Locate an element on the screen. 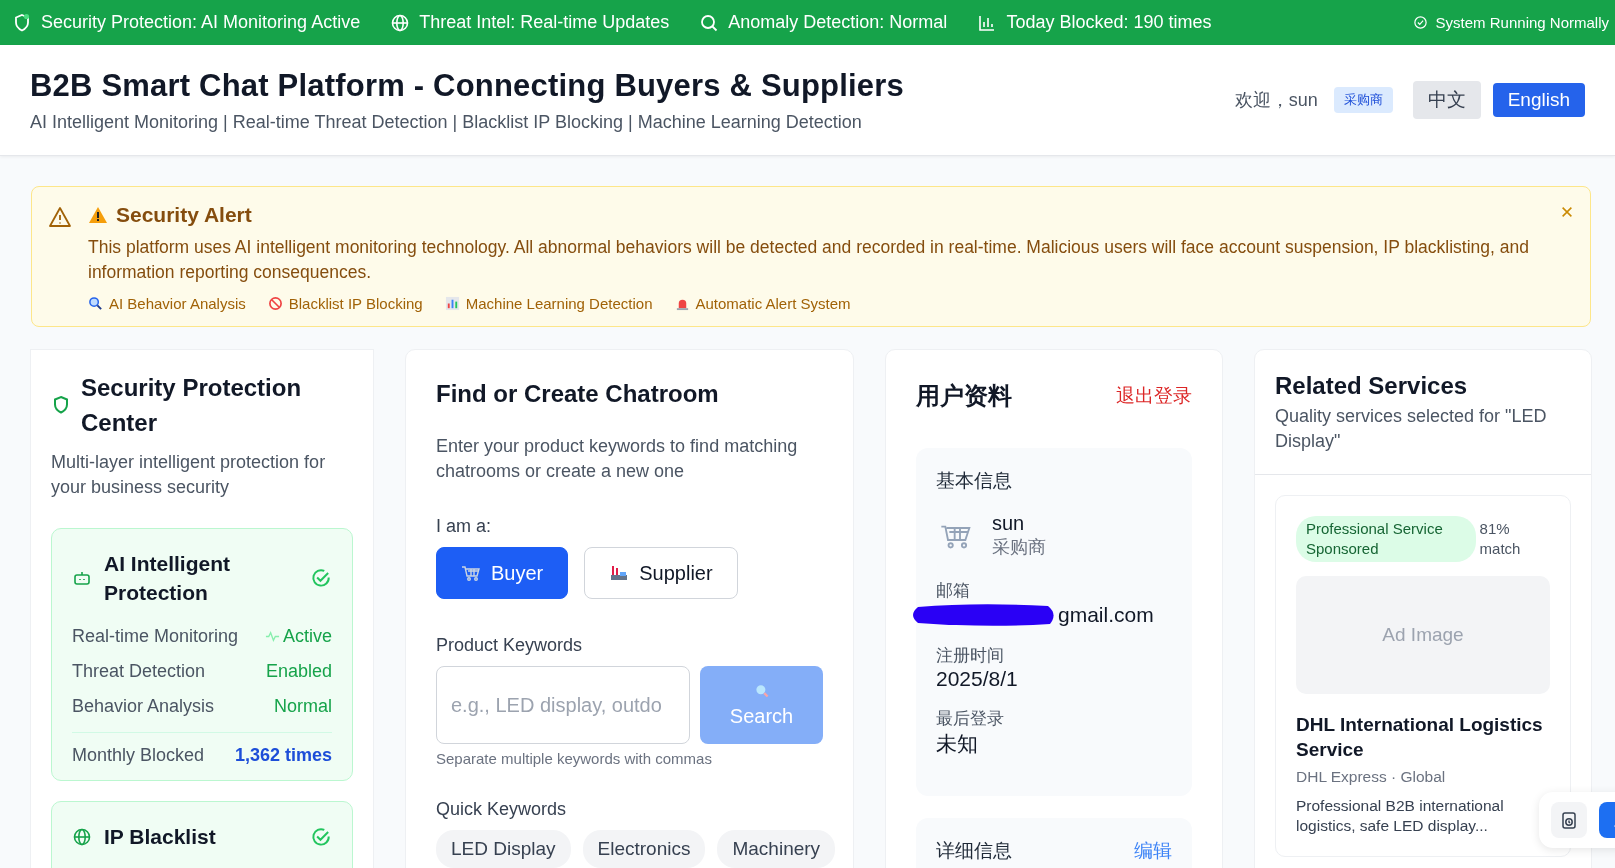  status-value: Active is located at coordinates (307, 636).